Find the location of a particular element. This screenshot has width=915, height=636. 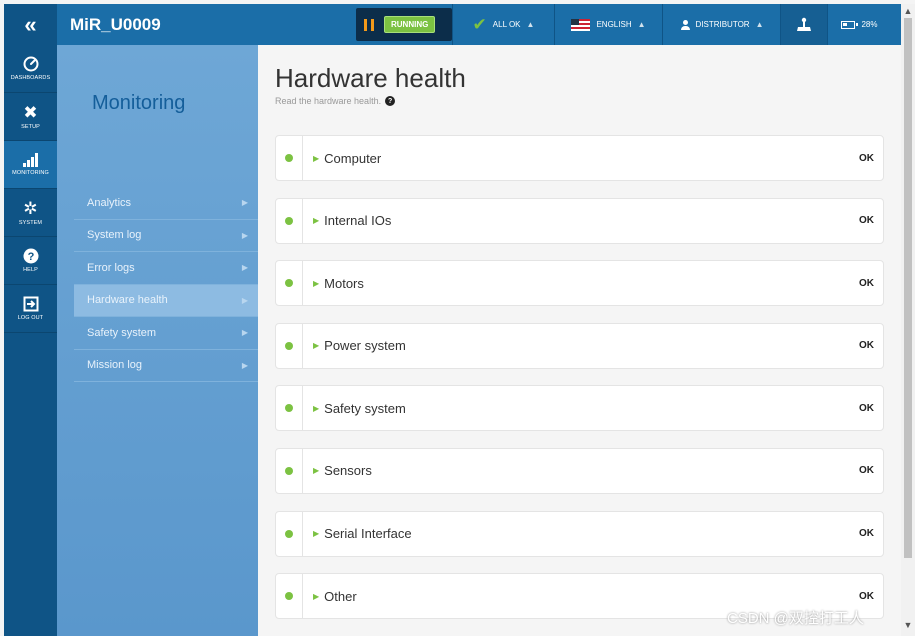

submenu-title: Monitoring is located at coordinates (139, 103).